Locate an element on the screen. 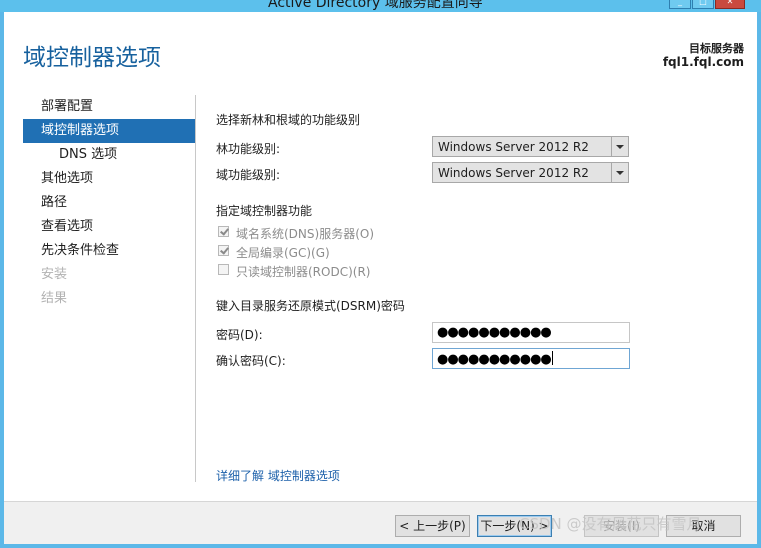  nav-divider is located at coordinates (195, 288).